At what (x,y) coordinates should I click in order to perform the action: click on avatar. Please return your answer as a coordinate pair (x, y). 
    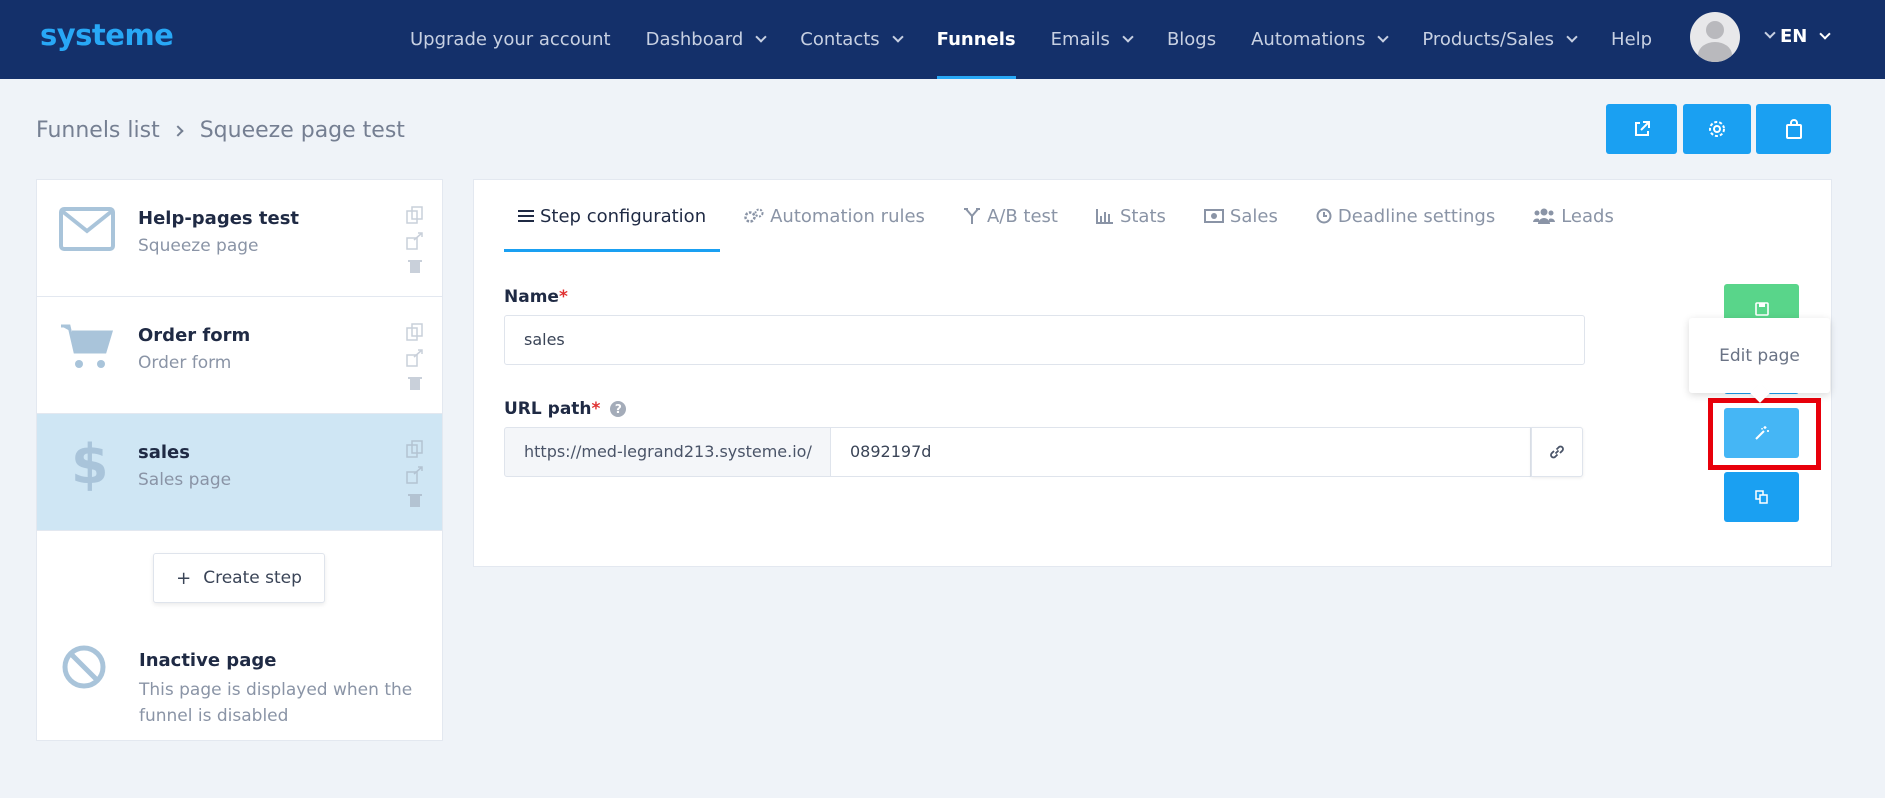
    Looking at the image, I should click on (1715, 37).